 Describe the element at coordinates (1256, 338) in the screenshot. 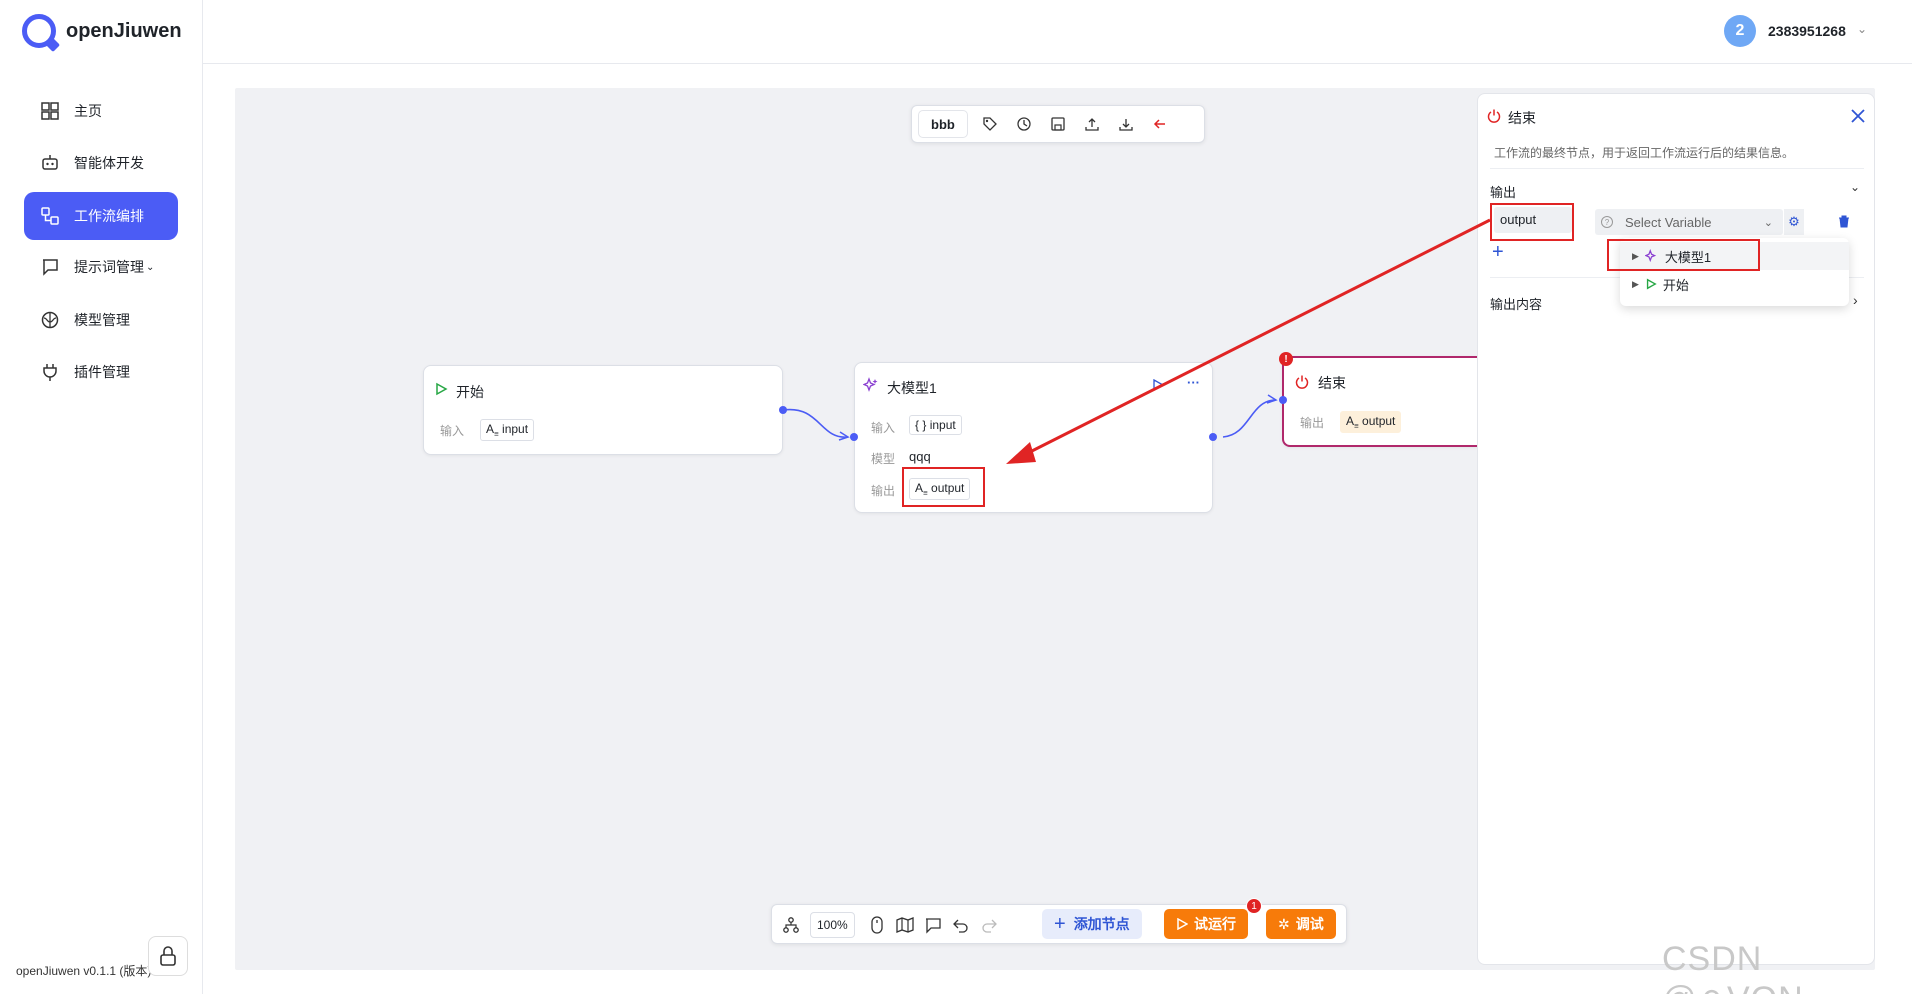

I see `arrow-line` at that location.